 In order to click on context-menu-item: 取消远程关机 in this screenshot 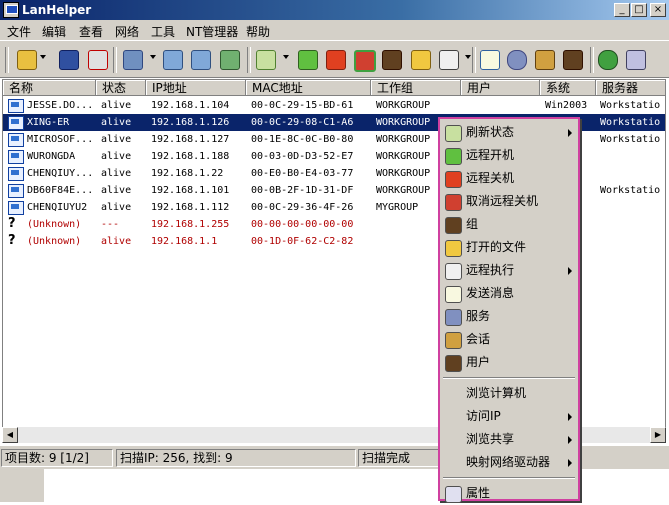, I will do `click(509, 201)`.